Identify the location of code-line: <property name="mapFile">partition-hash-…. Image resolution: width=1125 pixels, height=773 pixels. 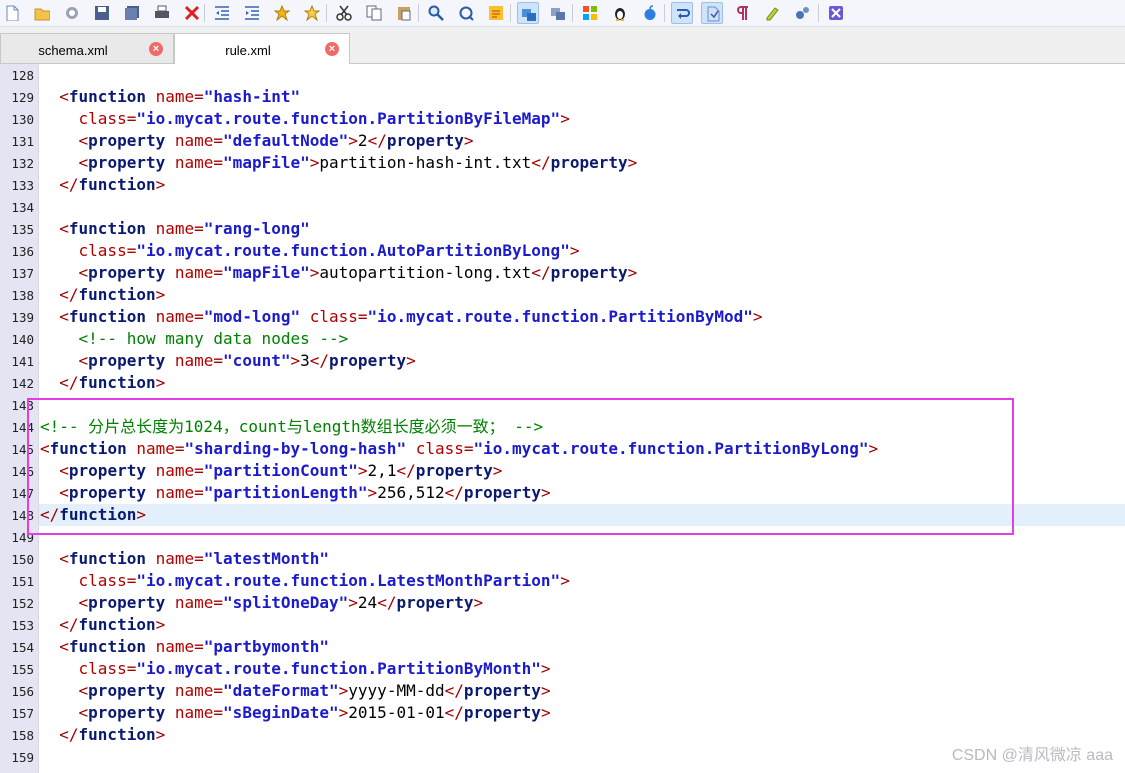
(339, 163).